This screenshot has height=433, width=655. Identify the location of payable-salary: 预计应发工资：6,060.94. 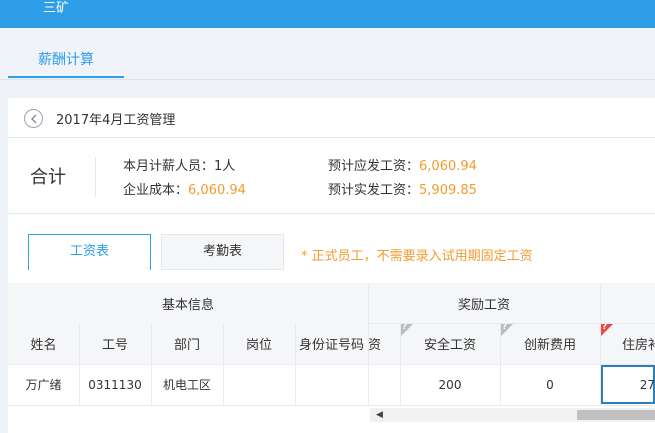
(402, 164).